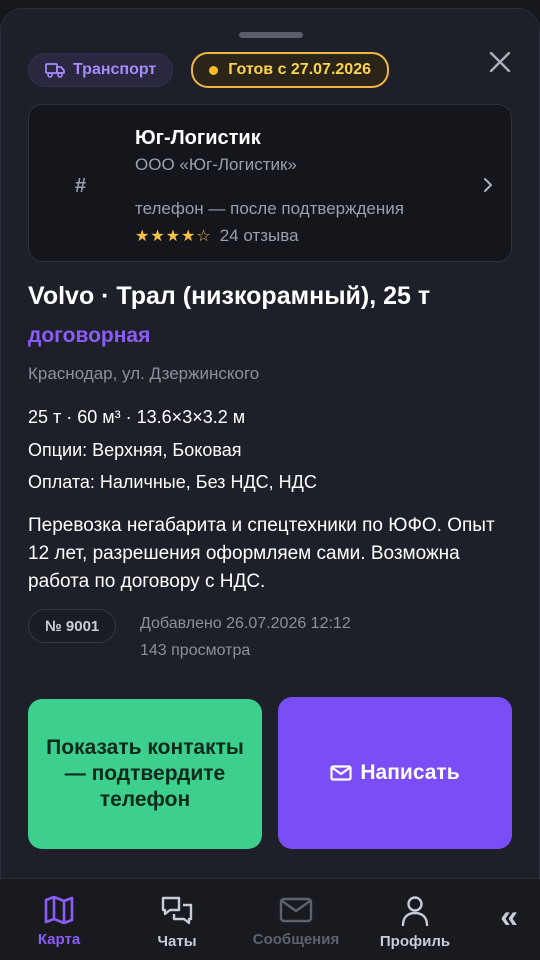  What do you see at coordinates (173, 236) in the screenshot?
I see `rating-stars-icon: ★★★★☆` at bounding box center [173, 236].